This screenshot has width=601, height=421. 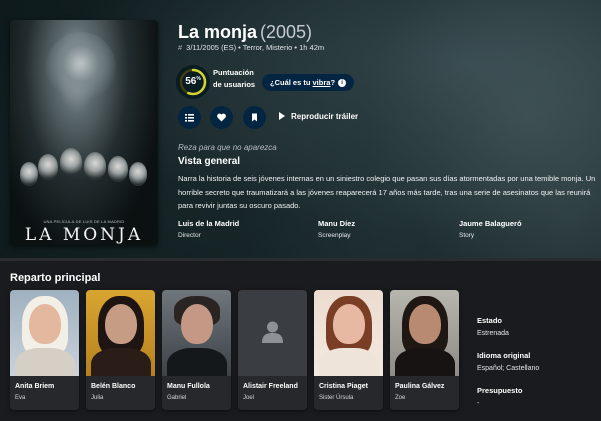 What do you see at coordinates (282, 116) in the screenshot?
I see `play-icon` at bounding box center [282, 116].